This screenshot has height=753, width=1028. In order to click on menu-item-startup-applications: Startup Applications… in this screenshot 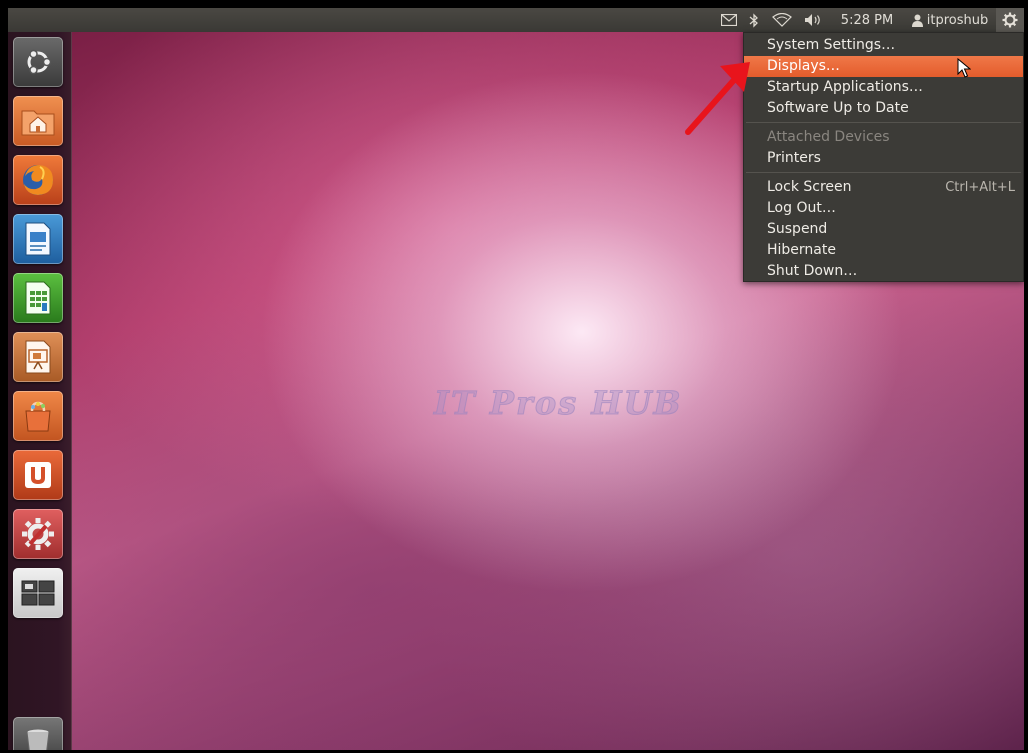, I will do `click(883, 87)`.